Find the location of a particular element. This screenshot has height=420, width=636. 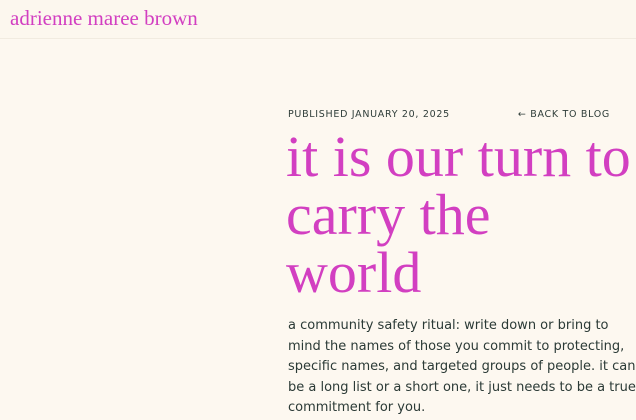

site-header: adrienne maree brown is located at coordinates (318, 19).